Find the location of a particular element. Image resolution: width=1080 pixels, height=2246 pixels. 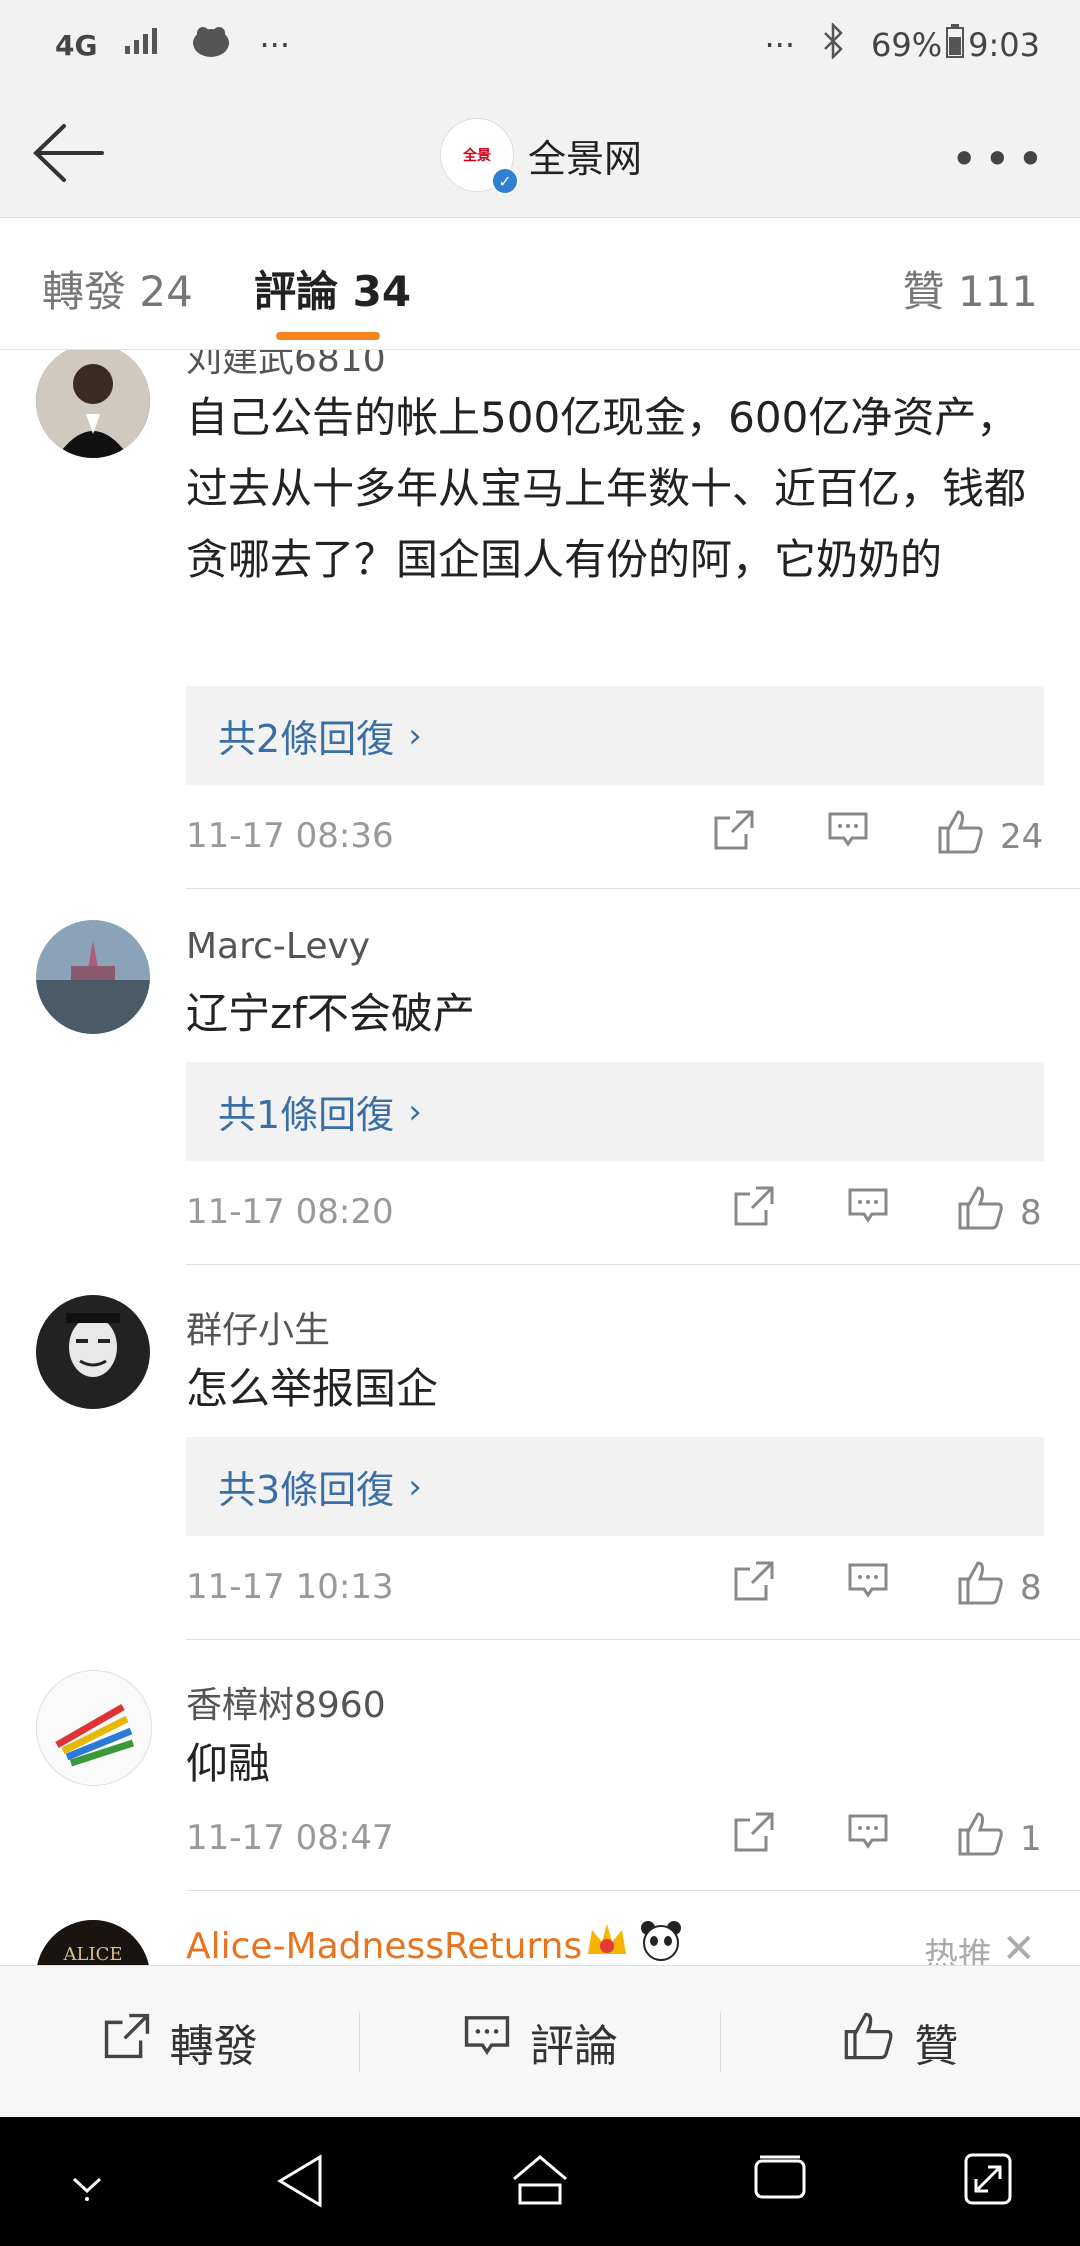

like-count: 24 is located at coordinates (1022, 836).